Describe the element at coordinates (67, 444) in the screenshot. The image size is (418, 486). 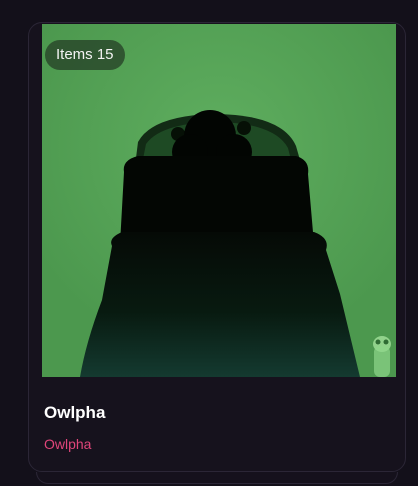
I see `creator-link: Owlpha` at that location.